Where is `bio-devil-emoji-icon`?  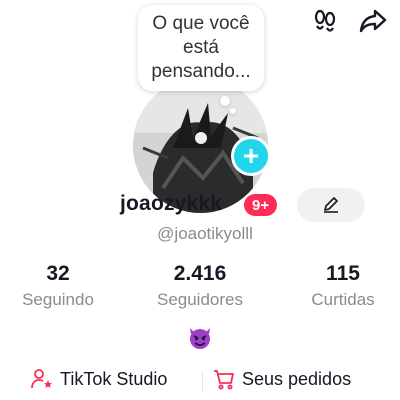
bio-devil-emoji-icon is located at coordinates (200, 337).